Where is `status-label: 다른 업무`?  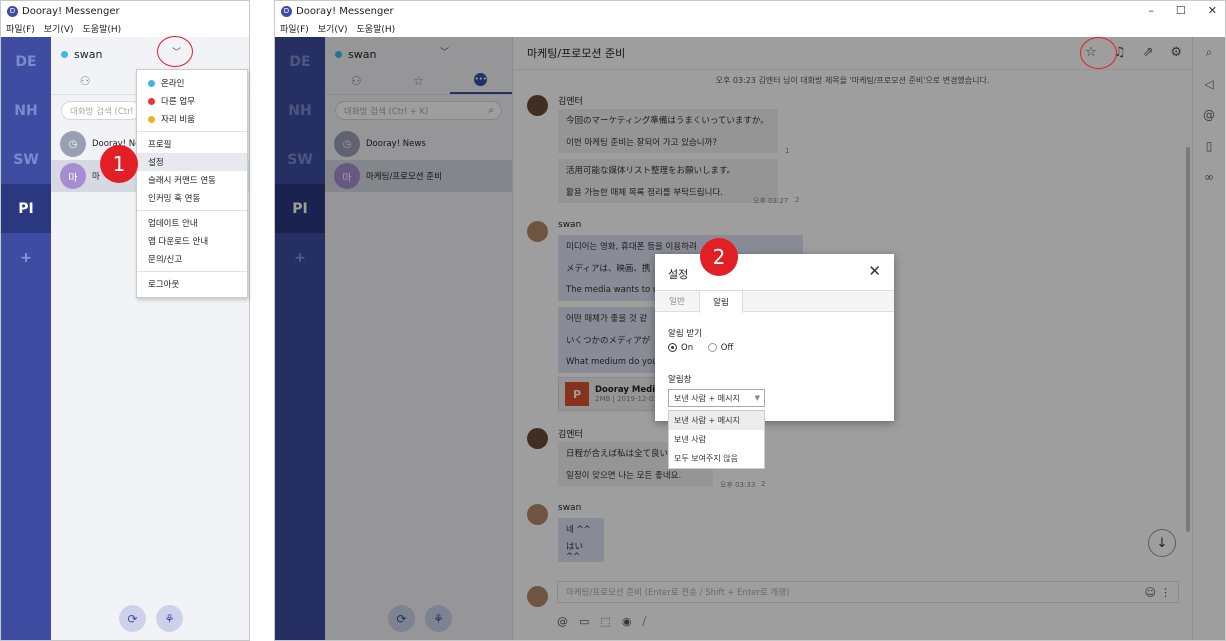 status-label: 다른 업무 is located at coordinates (178, 102).